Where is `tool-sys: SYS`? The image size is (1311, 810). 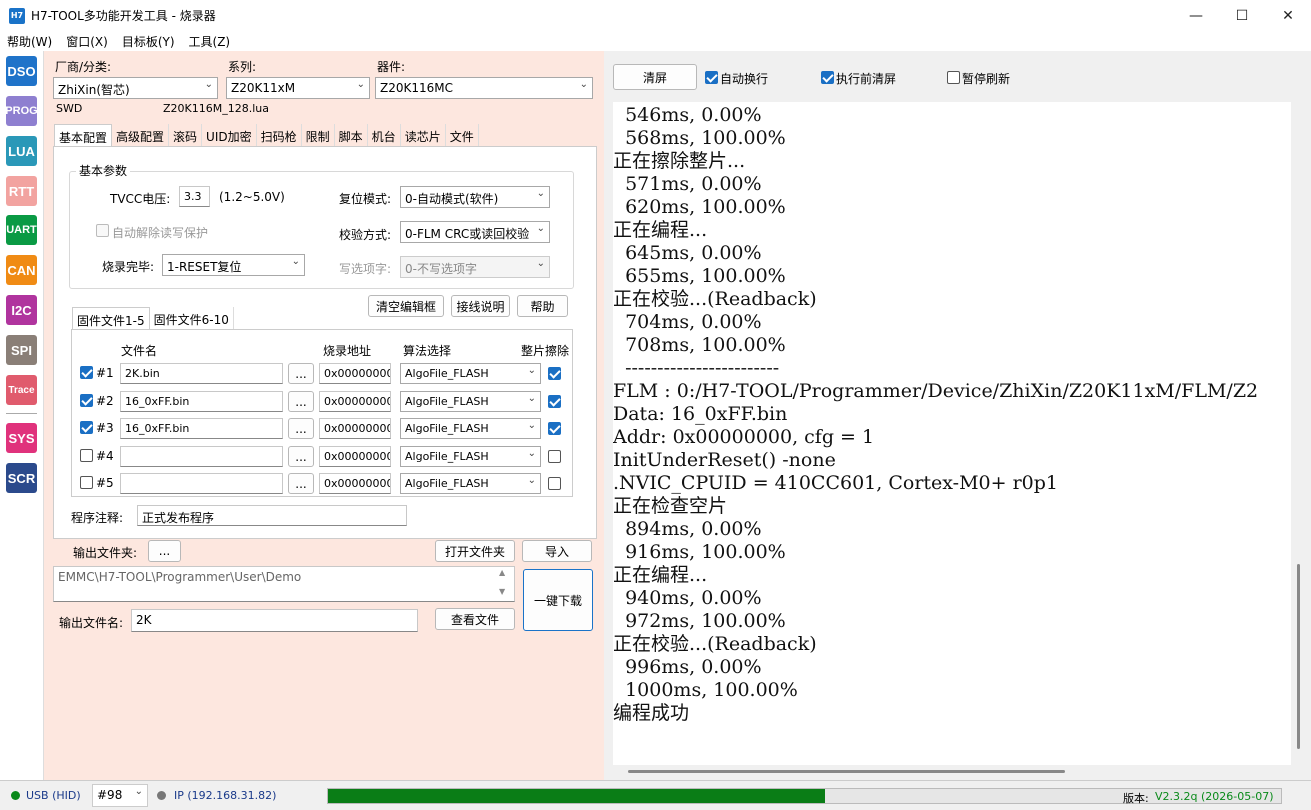 tool-sys: SYS is located at coordinates (21, 438).